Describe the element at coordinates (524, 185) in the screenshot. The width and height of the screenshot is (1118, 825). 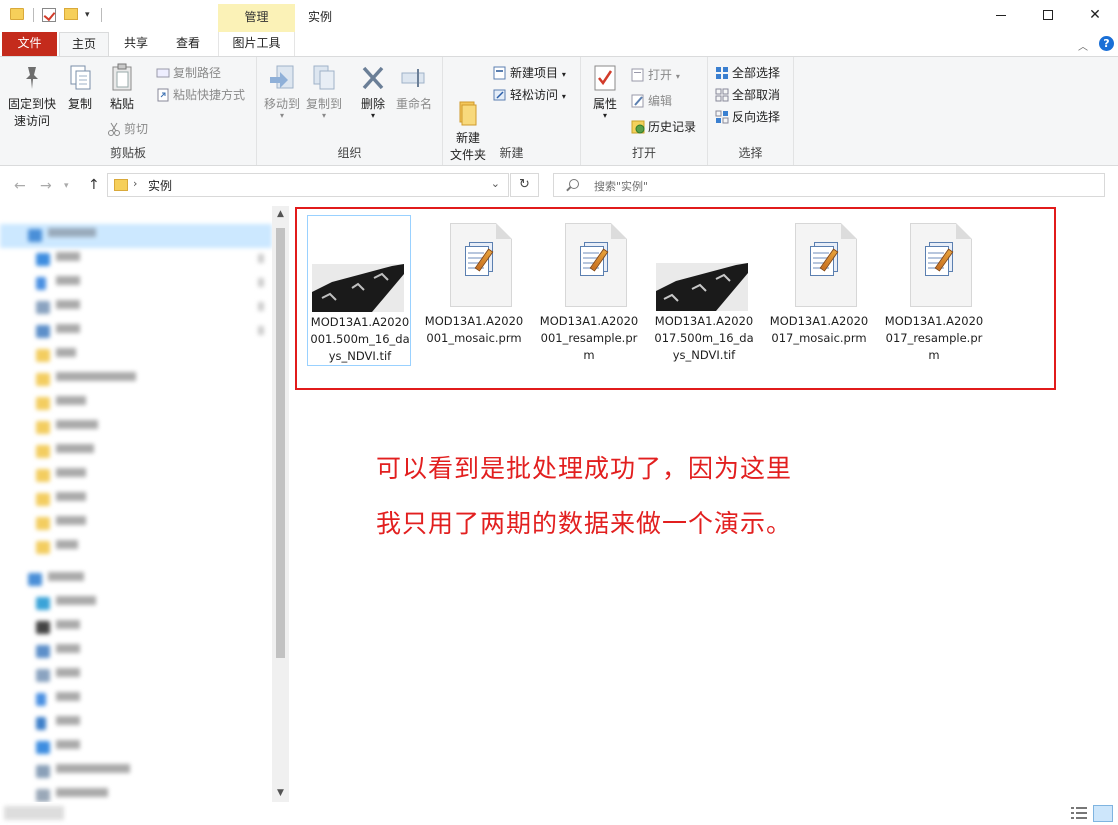
I see `refresh-button: ↻` at that location.